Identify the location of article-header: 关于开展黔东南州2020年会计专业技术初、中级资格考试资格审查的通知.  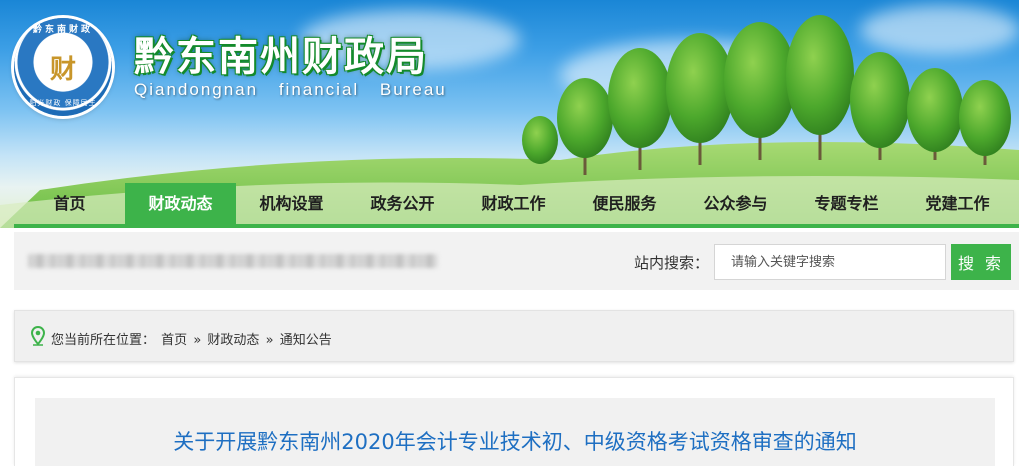
(515, 432).